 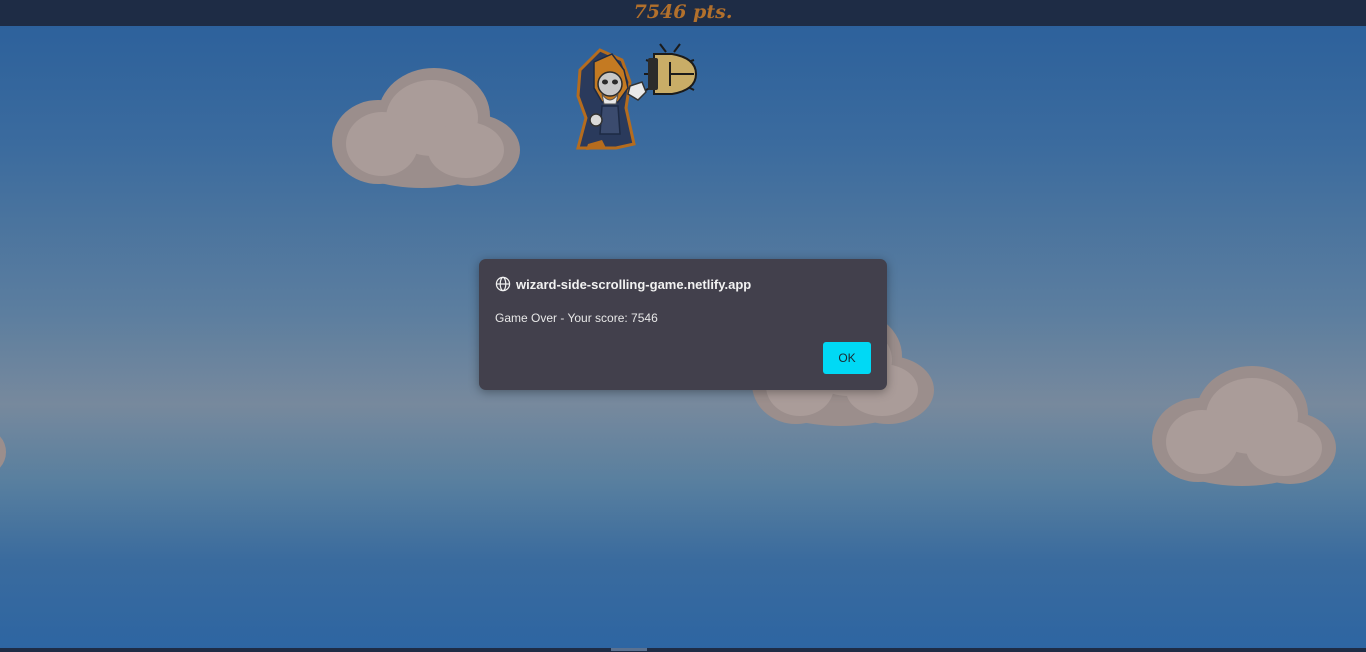 I want to click on globe-icon, so click(x=503, y=284).